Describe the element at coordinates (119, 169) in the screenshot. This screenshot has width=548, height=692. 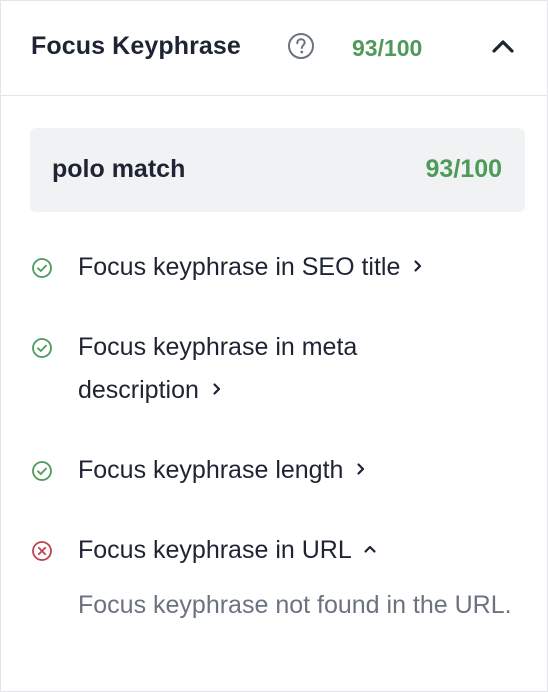
I see `keyphrase-text: polo match` at that location.